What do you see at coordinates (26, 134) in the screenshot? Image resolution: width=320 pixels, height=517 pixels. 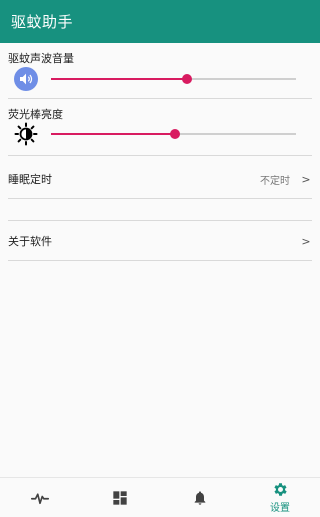 I see `brightness-icon` at bounding box center [26, 134].